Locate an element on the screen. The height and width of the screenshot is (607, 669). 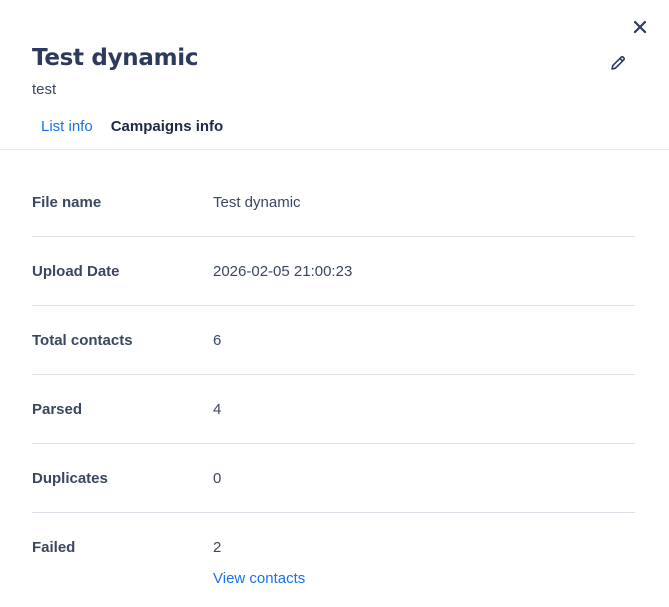
pencil-icon is located at coordinates (618, 62).